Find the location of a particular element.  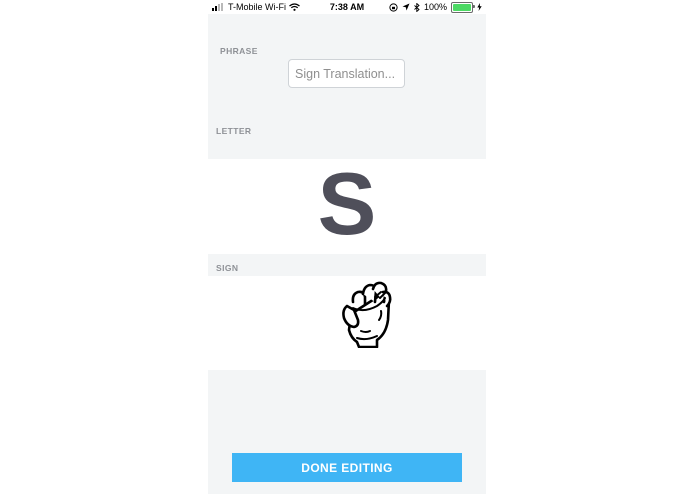

sign-translation-input is located at coordinates (346, 73).